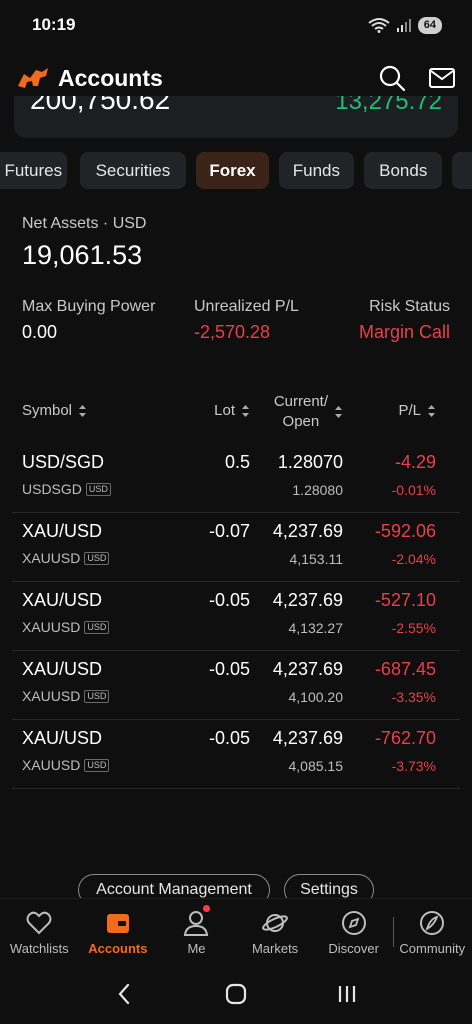  What do you see at coordinates (300, 401) in the screenshot?
I see `column-current-label: Current/` at bounding box center [300, 401].